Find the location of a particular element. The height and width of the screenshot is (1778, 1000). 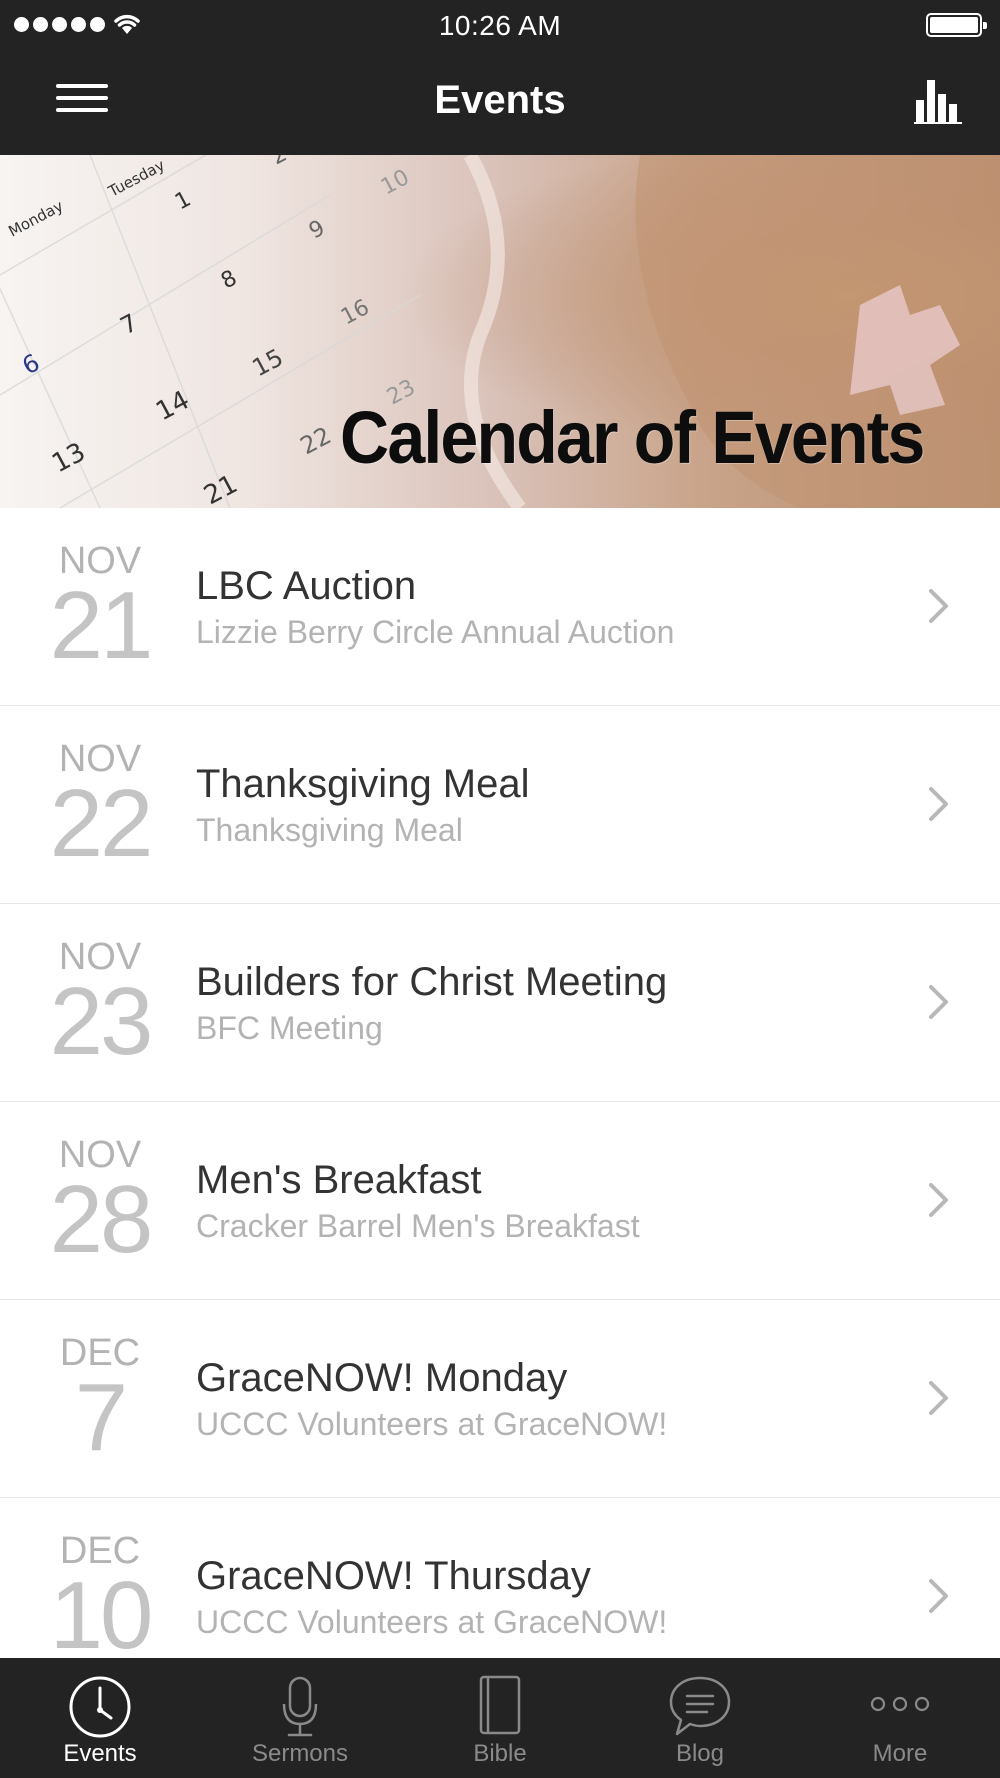

event-day: 7 is located at coordinates (101, 1417).